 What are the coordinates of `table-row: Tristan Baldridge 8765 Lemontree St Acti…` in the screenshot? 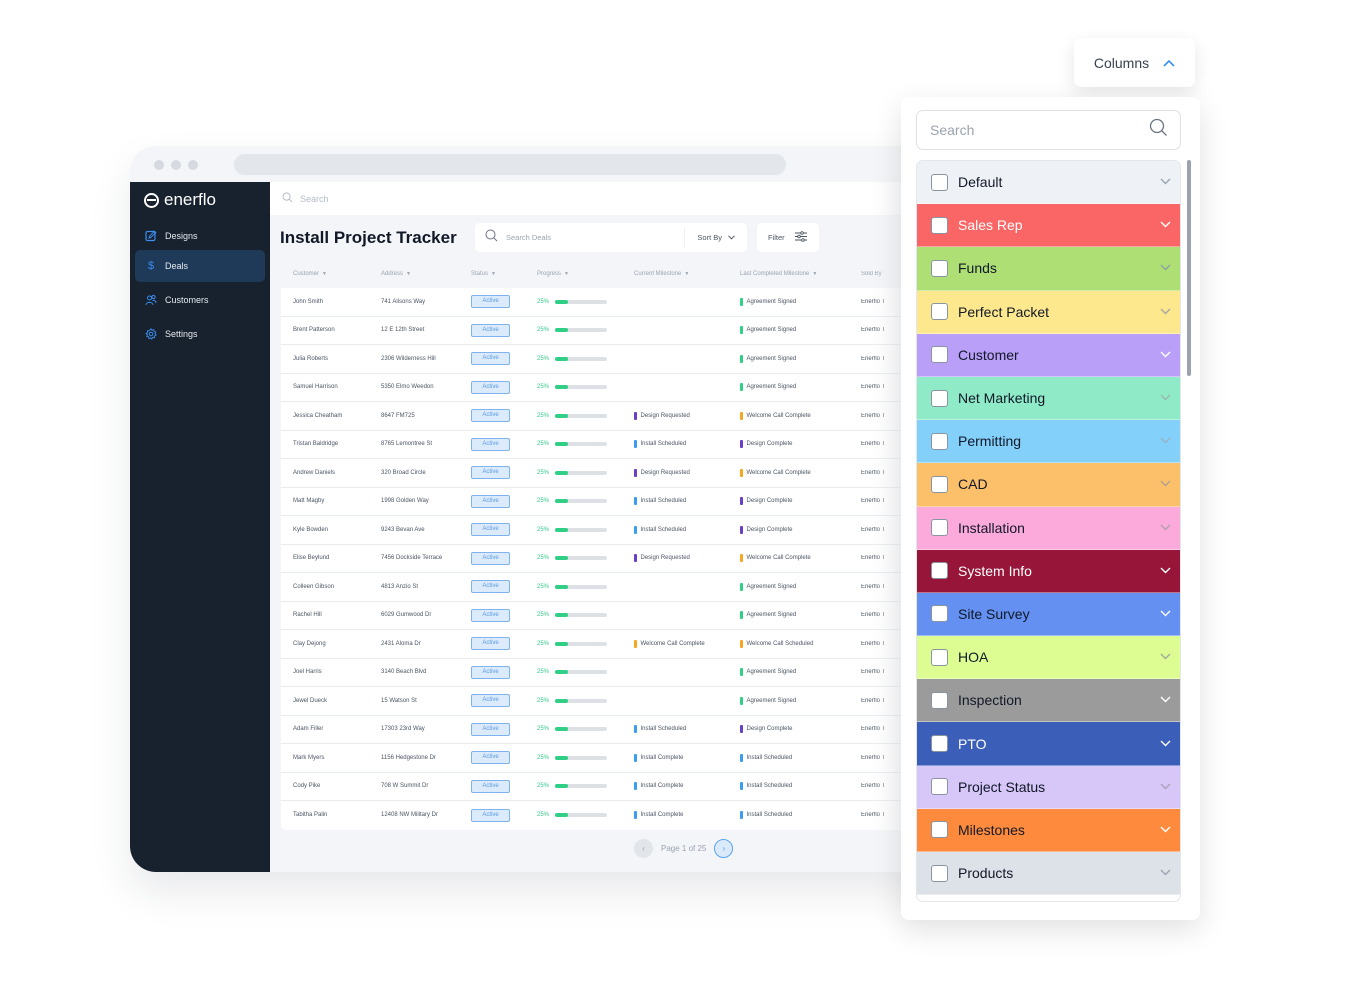 It's located at (605, 445).